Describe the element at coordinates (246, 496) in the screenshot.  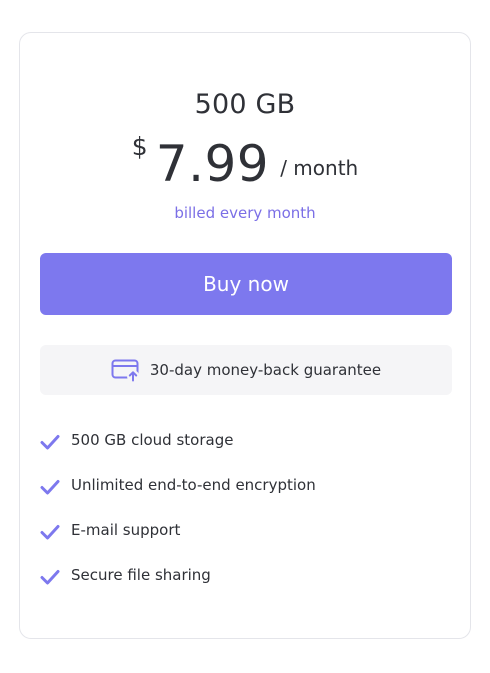
I see `feature-item: Unlimited end-to-end encryption` at that location.